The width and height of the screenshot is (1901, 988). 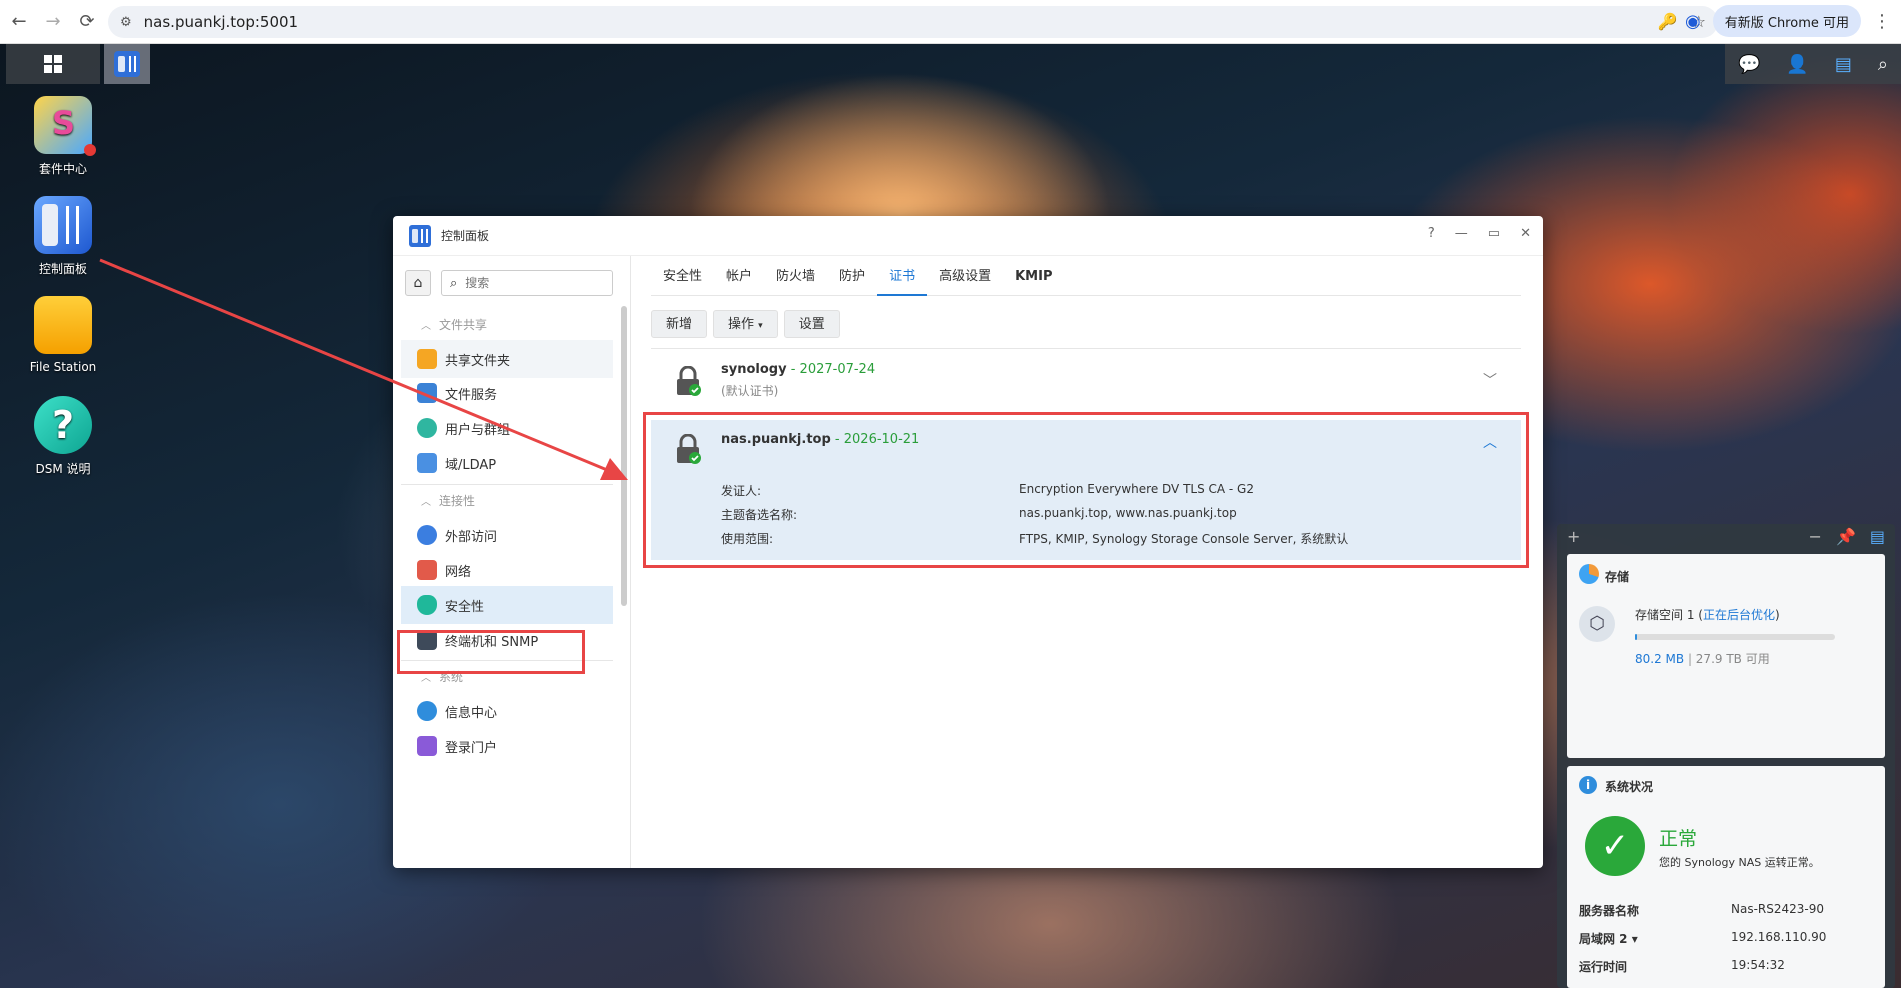 I want to click on desktop-file-station: File Station, so click(x=63, y=335).